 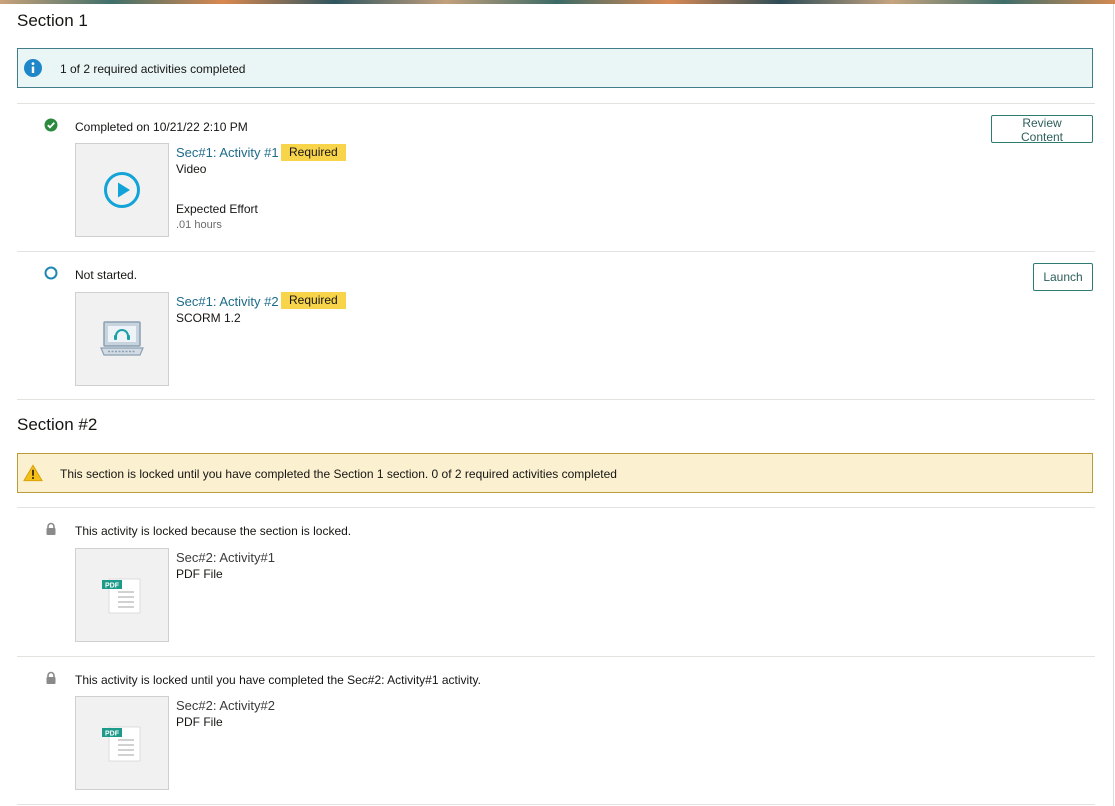 What do you see at coordinates (199, 225) in the screenshot?
I see `expected-effort-value: .01 hours` at bounding box center [199, 225].